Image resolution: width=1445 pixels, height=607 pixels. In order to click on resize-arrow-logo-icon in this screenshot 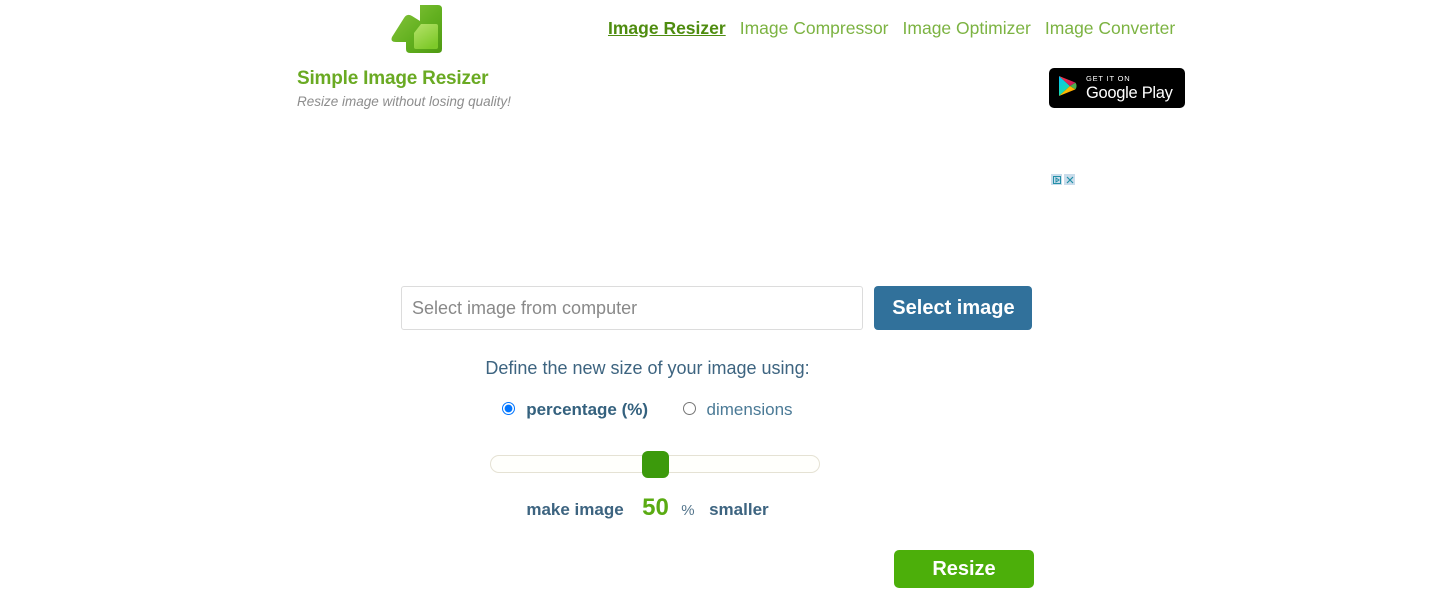, I will do `click(417, 33)`.